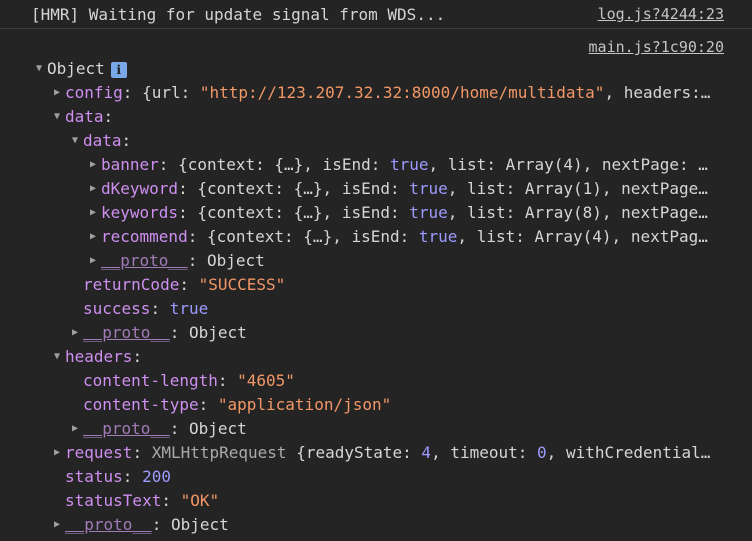 The width and height of the screenshot is (752, 541). I want to click on prop-key: content-length, so click(150, 380).